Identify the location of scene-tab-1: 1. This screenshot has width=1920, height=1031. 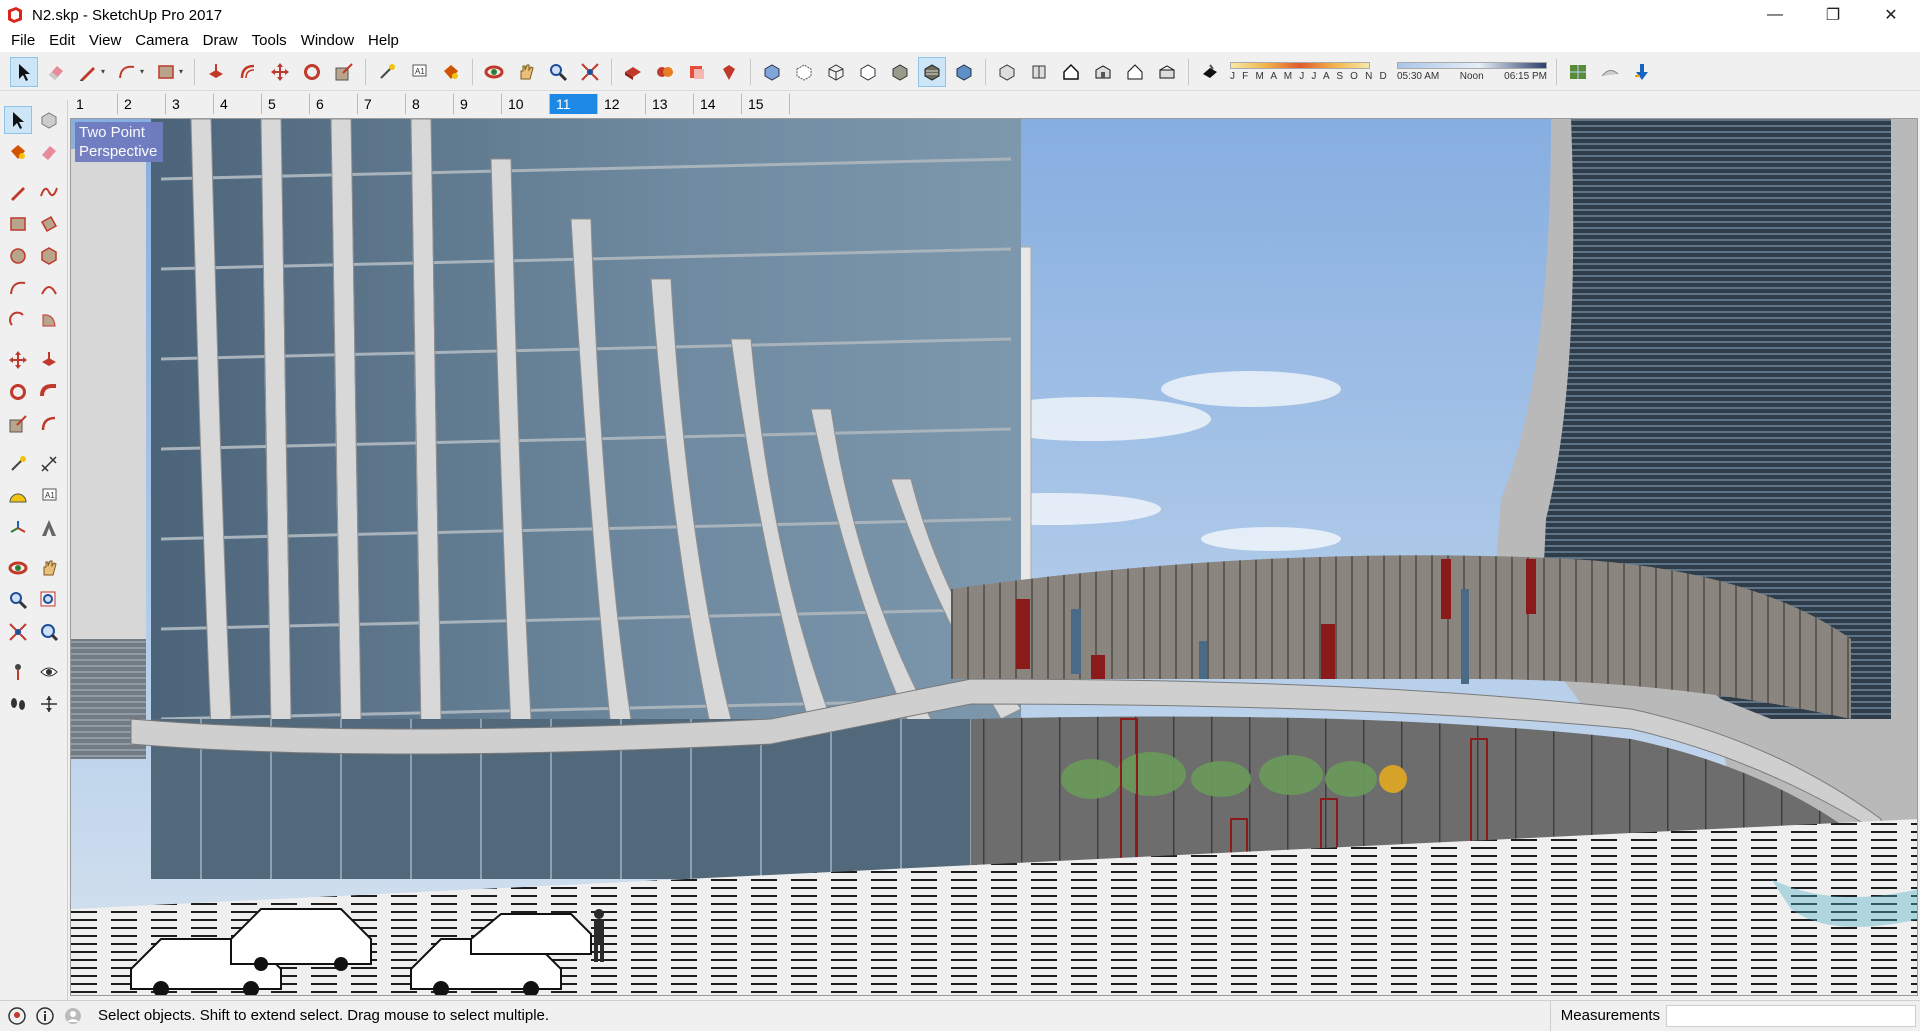
(94, 104).